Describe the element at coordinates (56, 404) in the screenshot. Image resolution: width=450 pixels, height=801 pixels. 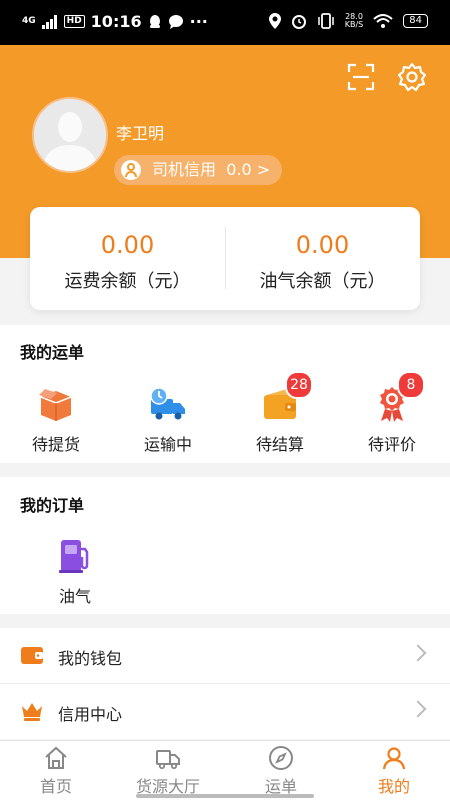
I see `box-icon` at that location.